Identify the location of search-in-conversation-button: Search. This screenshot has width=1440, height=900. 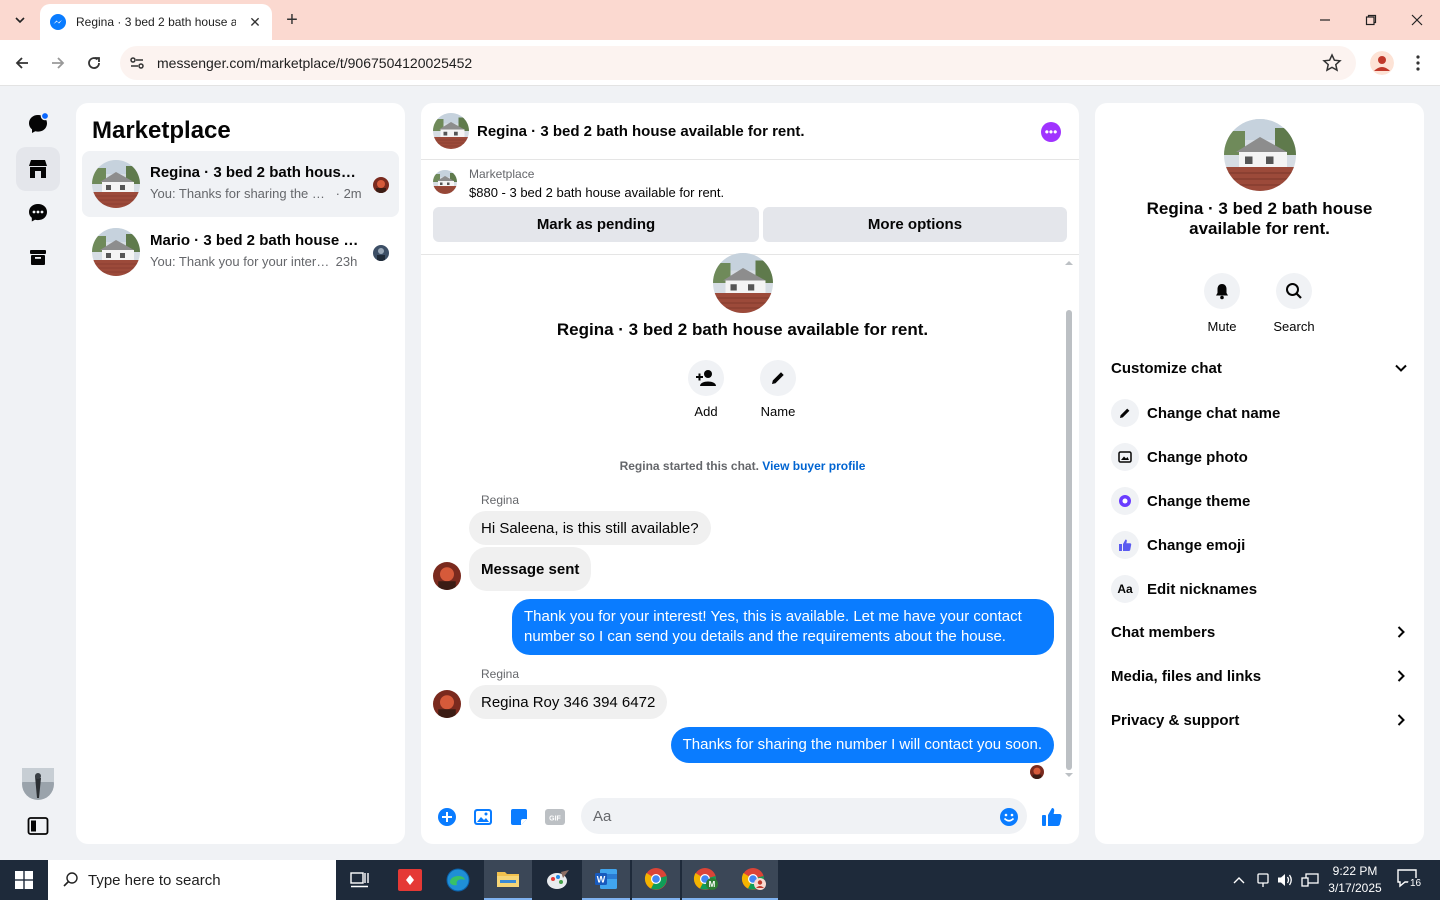
(1294, 303).